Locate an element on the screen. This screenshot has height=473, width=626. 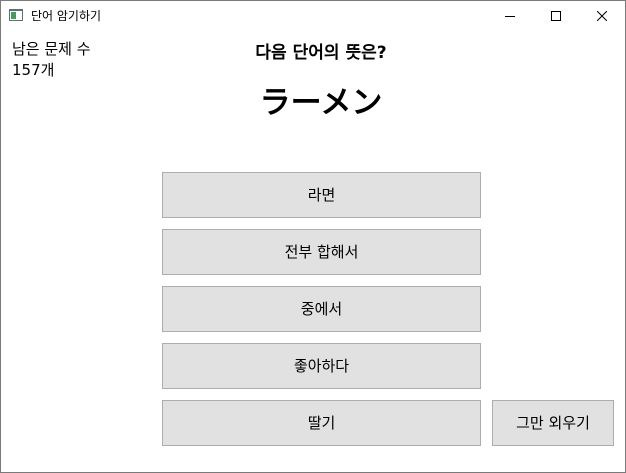
close-button is located at coordinates (602, 16).